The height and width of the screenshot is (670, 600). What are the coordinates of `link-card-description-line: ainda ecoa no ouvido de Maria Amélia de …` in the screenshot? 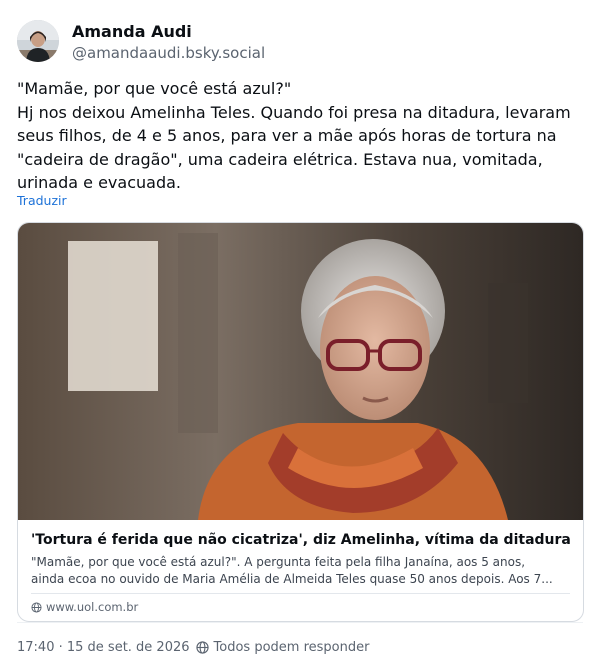 It's located at (292, 579).